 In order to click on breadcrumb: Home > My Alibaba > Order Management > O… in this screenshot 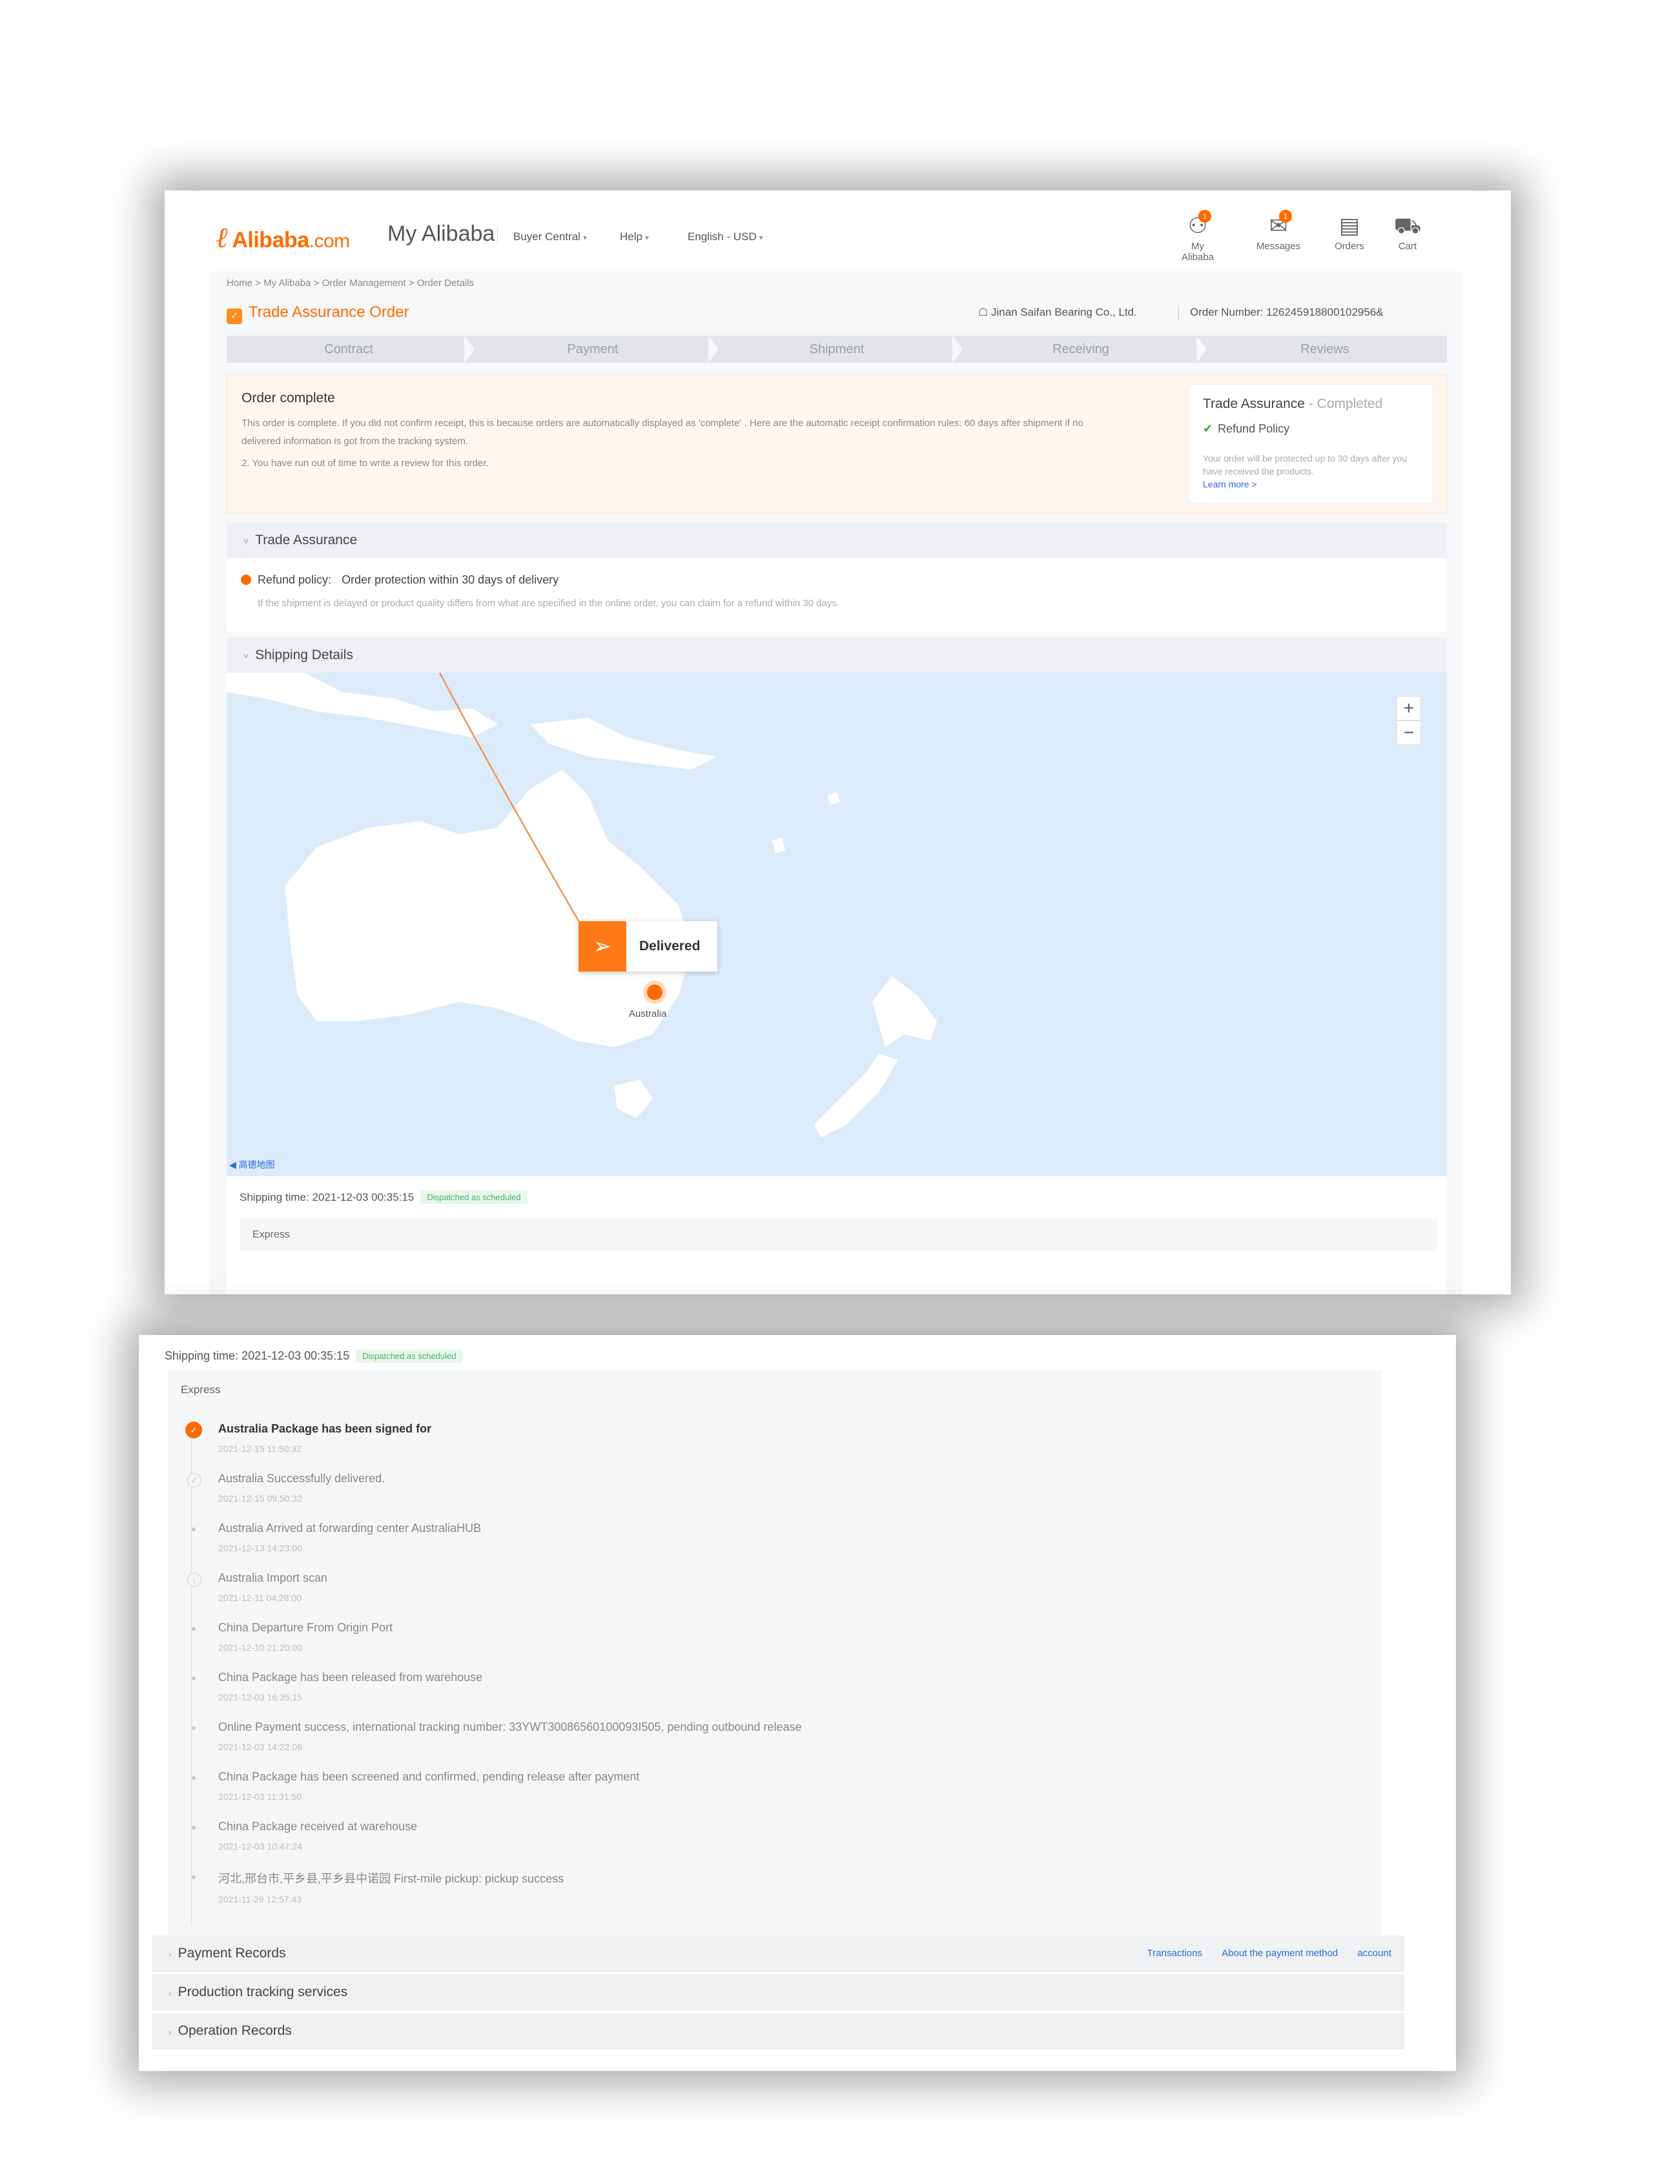, I will do `click(350, 283)`.